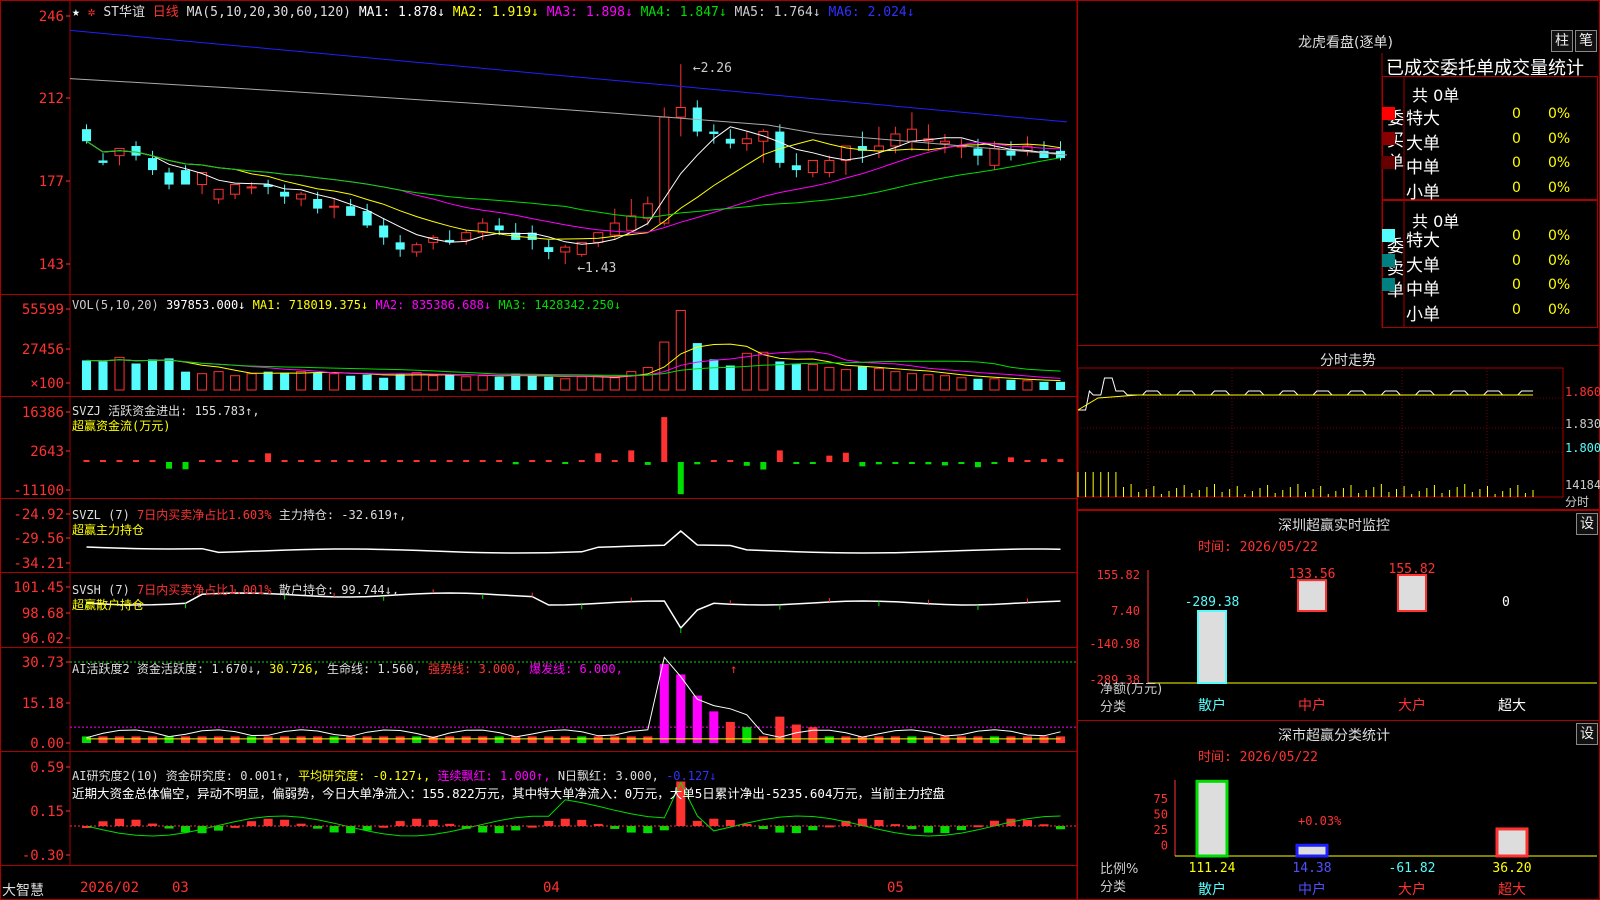 This screenshot has height=900, width=1600. What do you see at coordinates (1258, 547) in the screenshot?
I see `sz-monitor-time: 时间: 2026/05/22` at bounding box center [1258, 547].